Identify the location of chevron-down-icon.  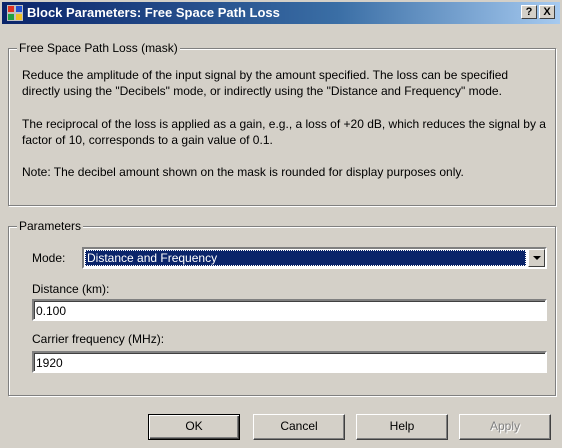
(536, 258).